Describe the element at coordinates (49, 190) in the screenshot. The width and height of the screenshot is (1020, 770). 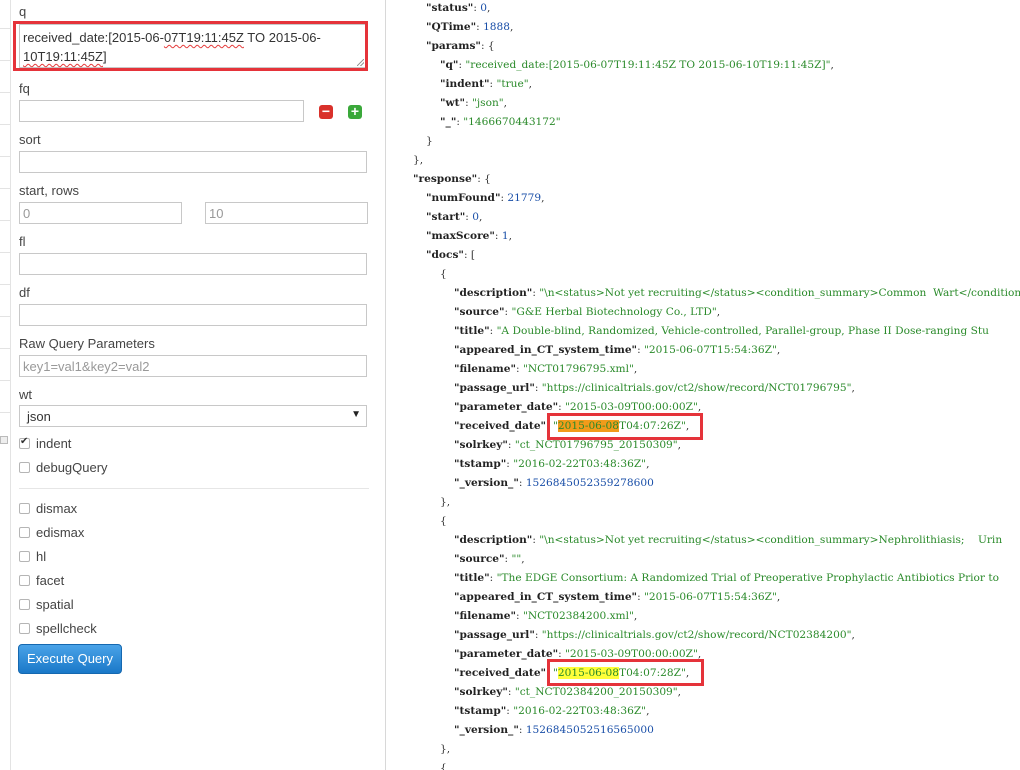
I see `start-rows-label: start, rows` at that location.